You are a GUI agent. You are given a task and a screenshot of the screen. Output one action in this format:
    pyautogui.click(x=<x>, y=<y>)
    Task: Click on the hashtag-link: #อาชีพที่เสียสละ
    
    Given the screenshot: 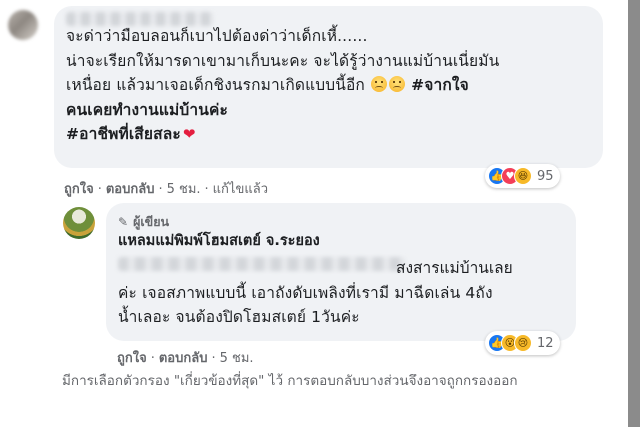 What is the action you would take?
    pyautogui.click(x=123, y=134)
    